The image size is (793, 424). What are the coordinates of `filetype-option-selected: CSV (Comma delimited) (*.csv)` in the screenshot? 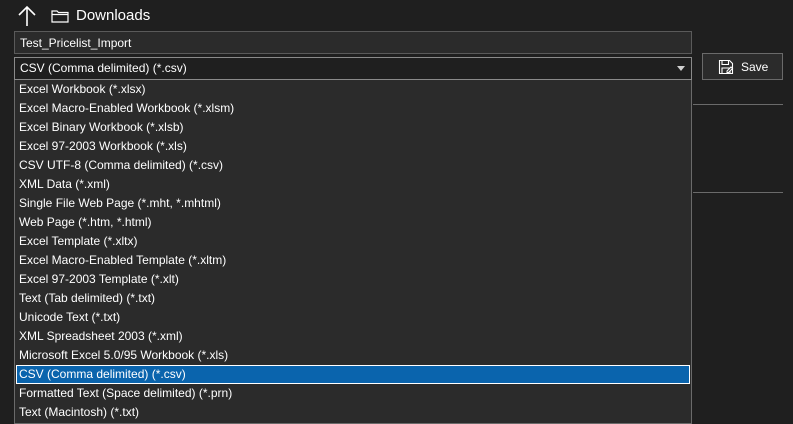 It's located at (353, 374).